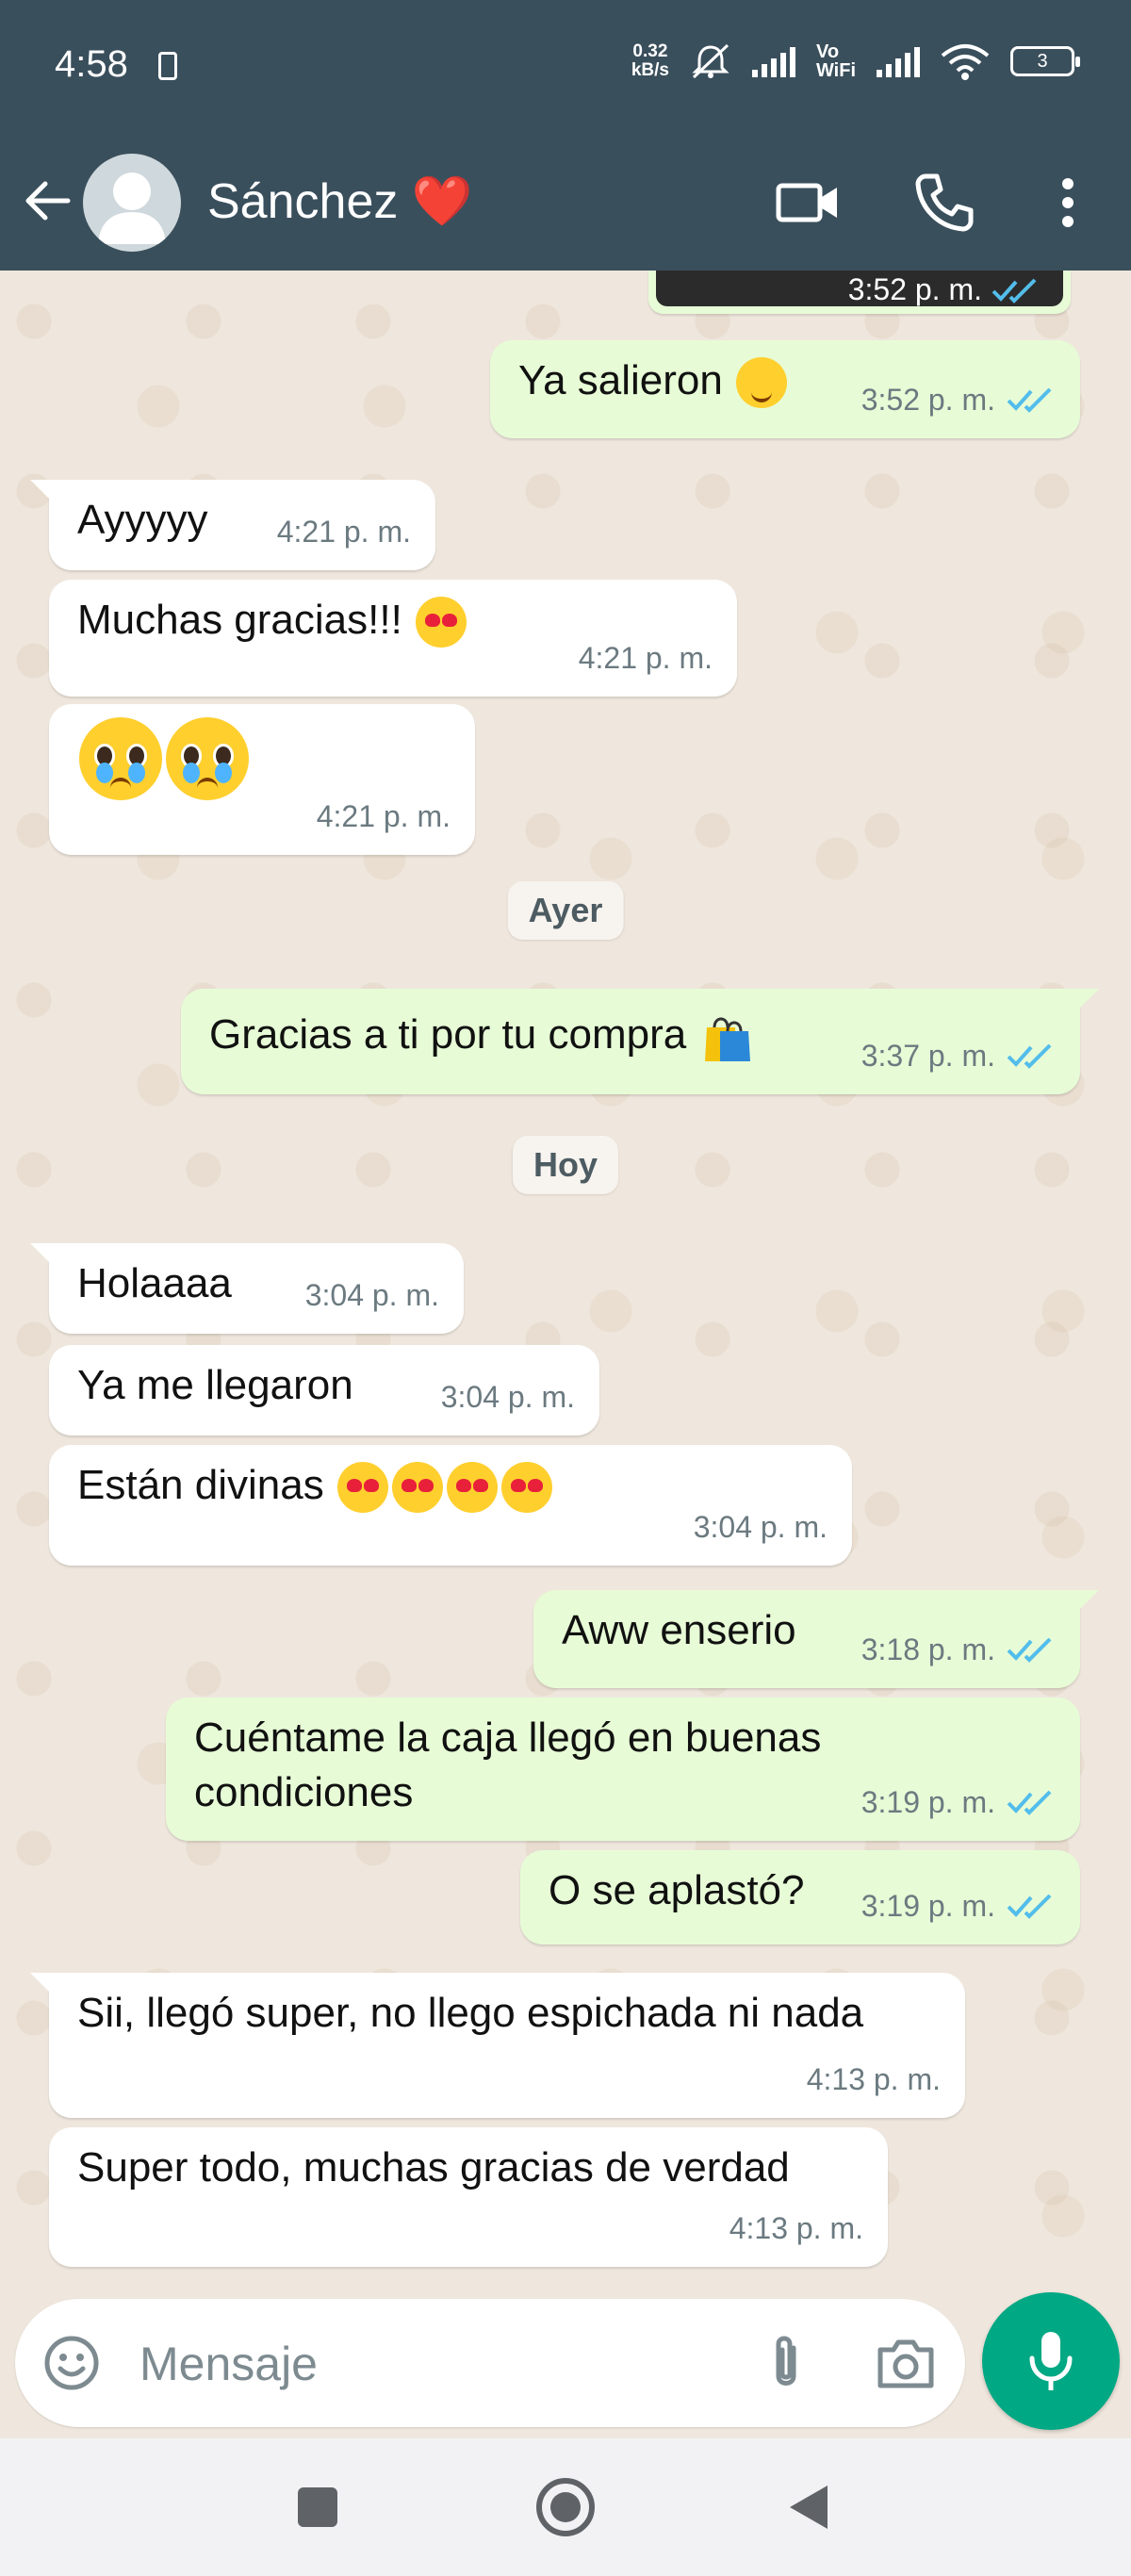 The image size is (1131, 2576). I want to click on more-options-icon, so click(1068, 202).